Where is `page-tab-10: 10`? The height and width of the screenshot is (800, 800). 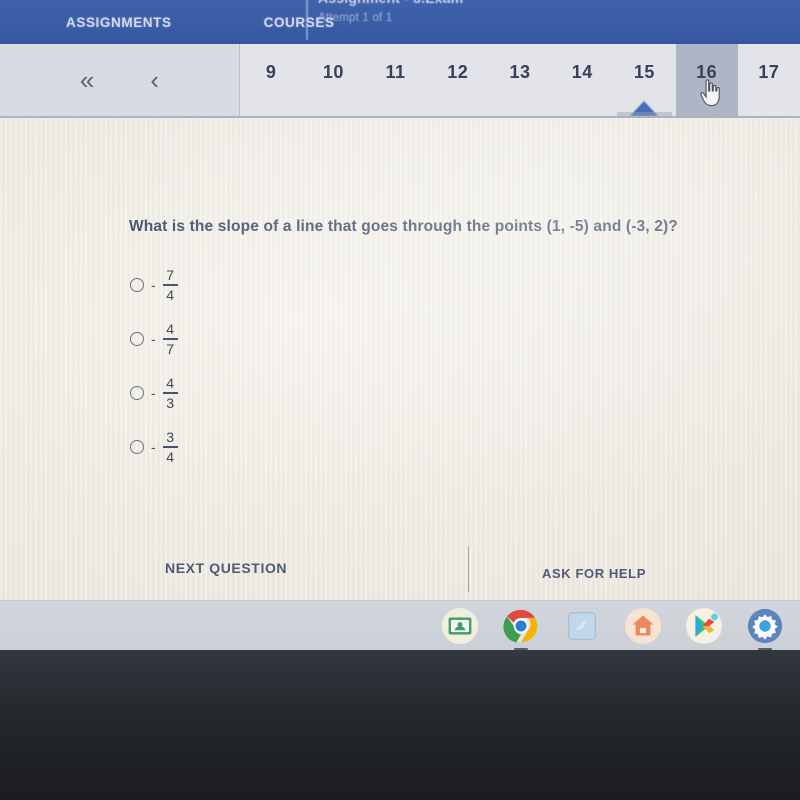
page-tab-10: 10 is located at coordinates (333, 80).